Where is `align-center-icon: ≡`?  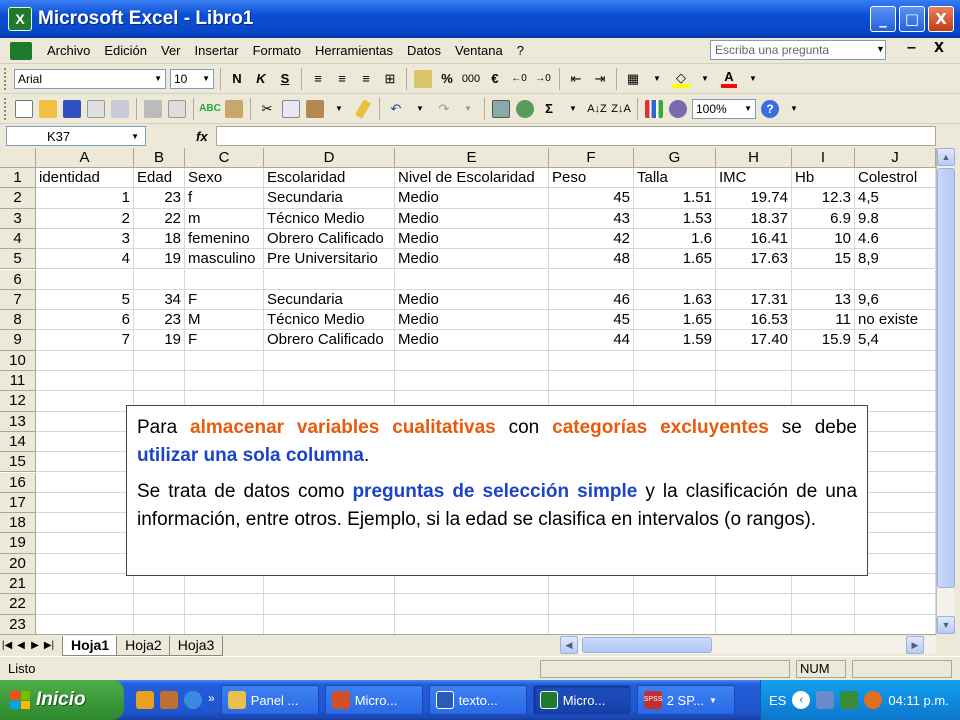 align-center-icon: ≡ is located at coordinates (342, 79).